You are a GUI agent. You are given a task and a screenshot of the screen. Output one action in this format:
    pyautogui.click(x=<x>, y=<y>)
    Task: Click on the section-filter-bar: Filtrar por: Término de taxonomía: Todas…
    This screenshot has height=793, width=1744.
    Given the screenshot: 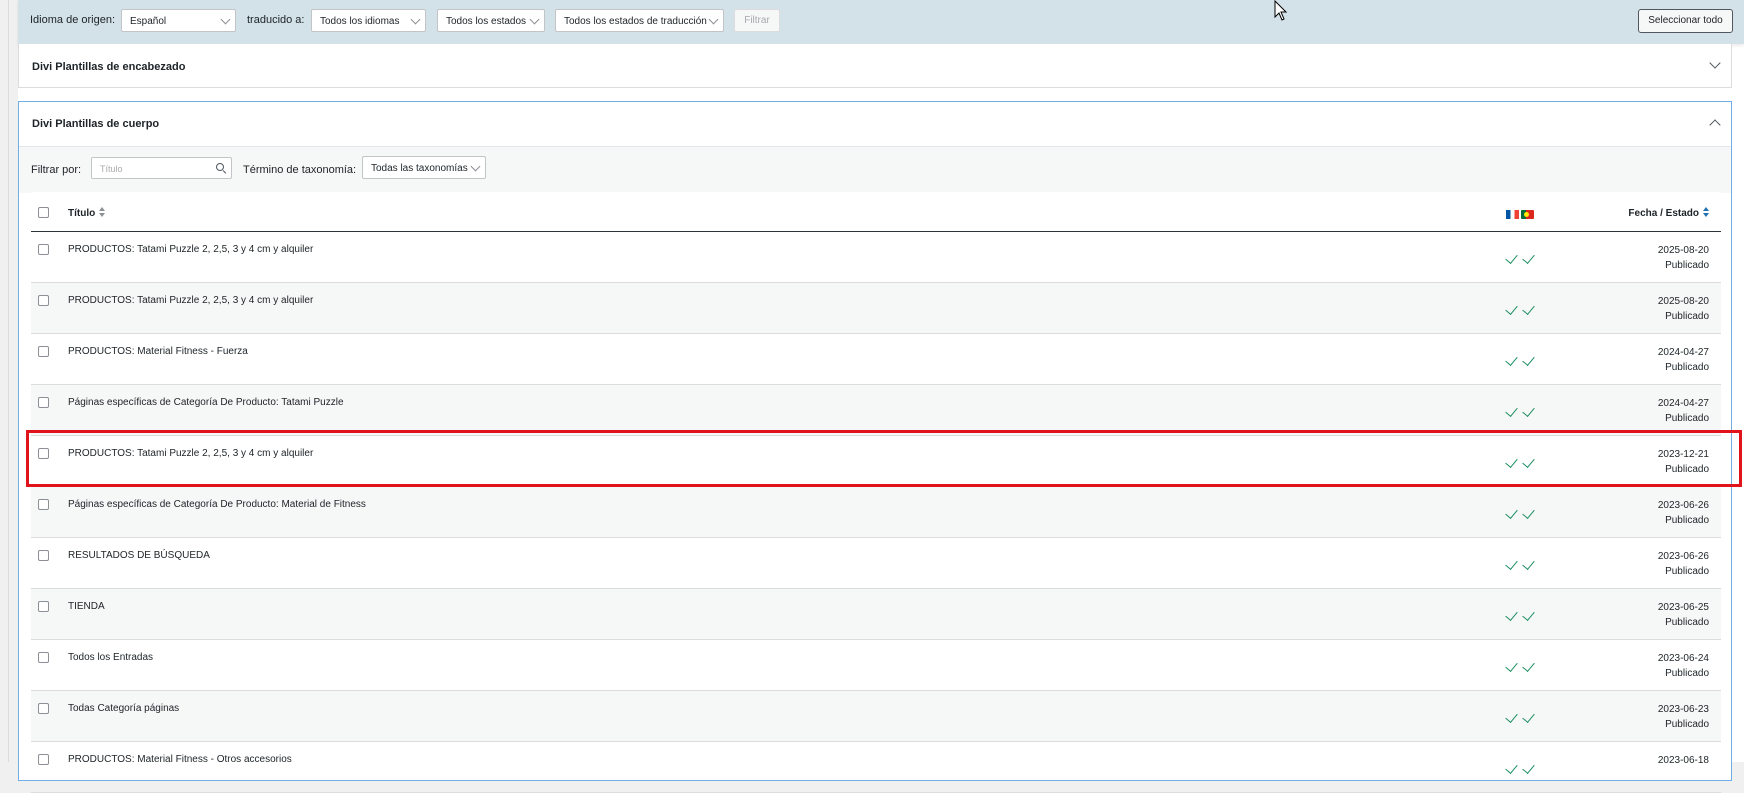 What is the action you would take?
    pyautogui.click(x=875, y=170)
    